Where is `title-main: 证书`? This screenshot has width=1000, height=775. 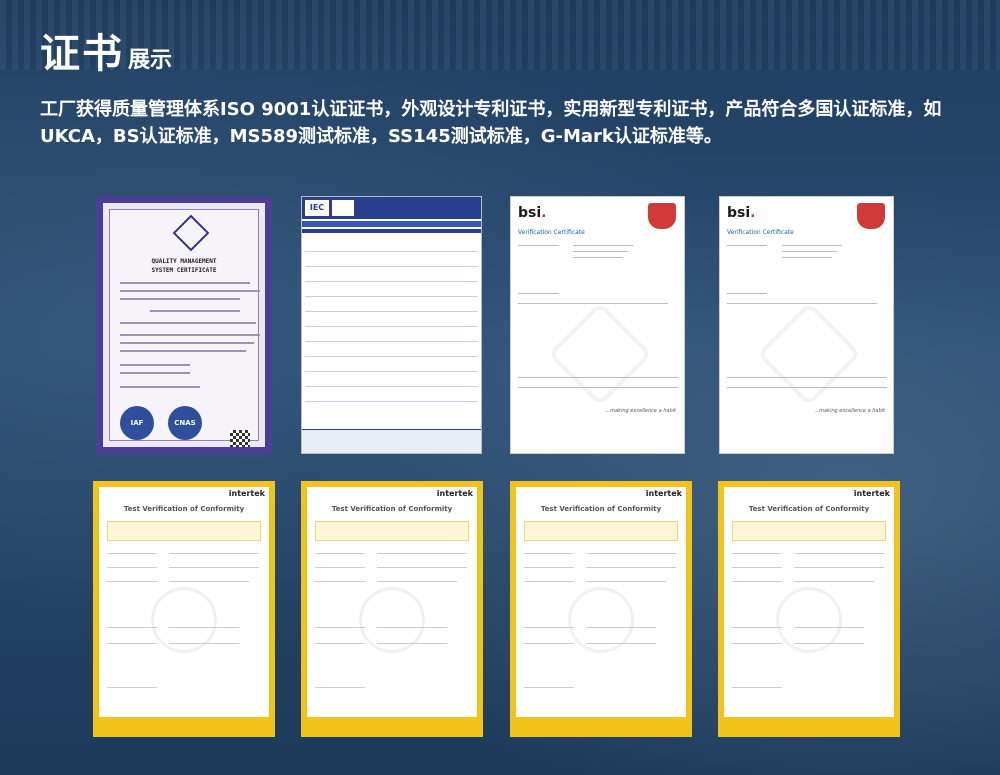 title-main: 证书 is located at coordinates (82, 54).